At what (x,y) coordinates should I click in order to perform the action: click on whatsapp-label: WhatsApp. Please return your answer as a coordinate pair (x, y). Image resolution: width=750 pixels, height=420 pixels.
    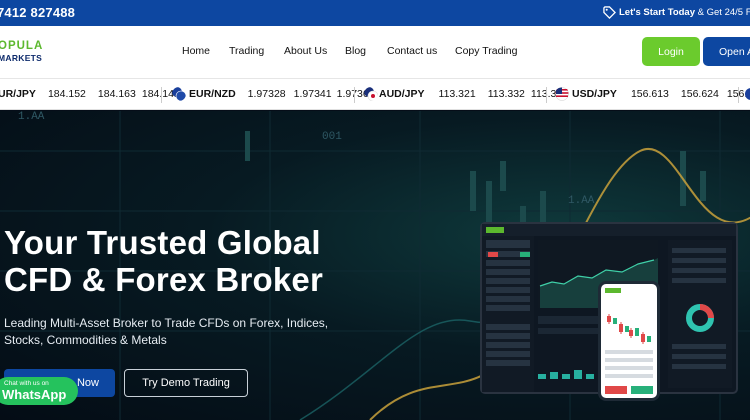
    Looking at the image, I should click on (34, 394).